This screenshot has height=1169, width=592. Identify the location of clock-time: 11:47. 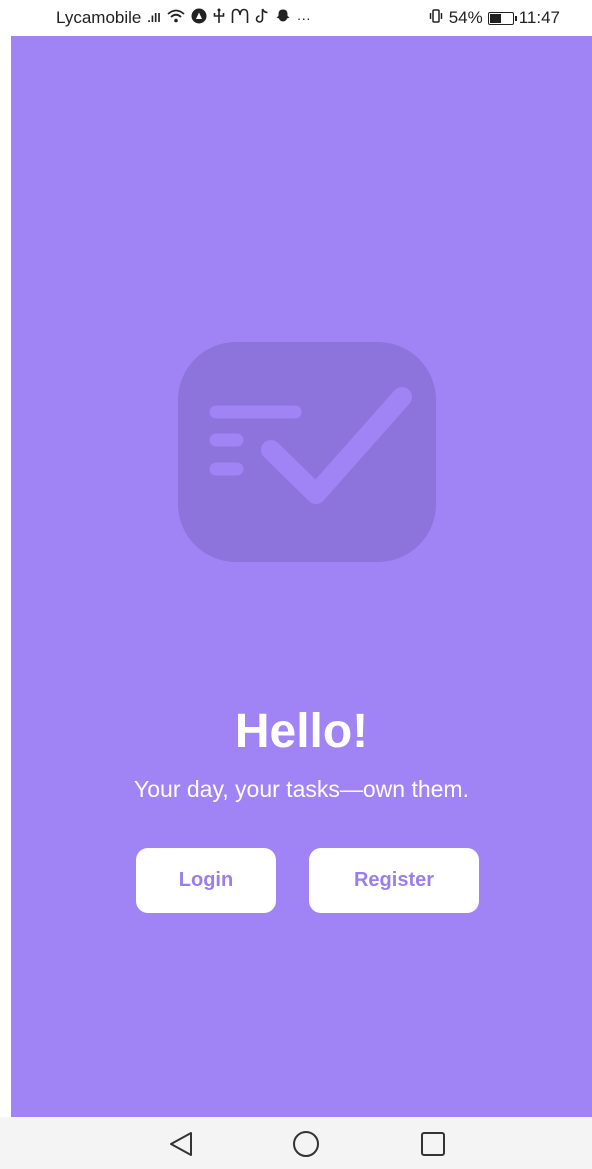
(539, 17).